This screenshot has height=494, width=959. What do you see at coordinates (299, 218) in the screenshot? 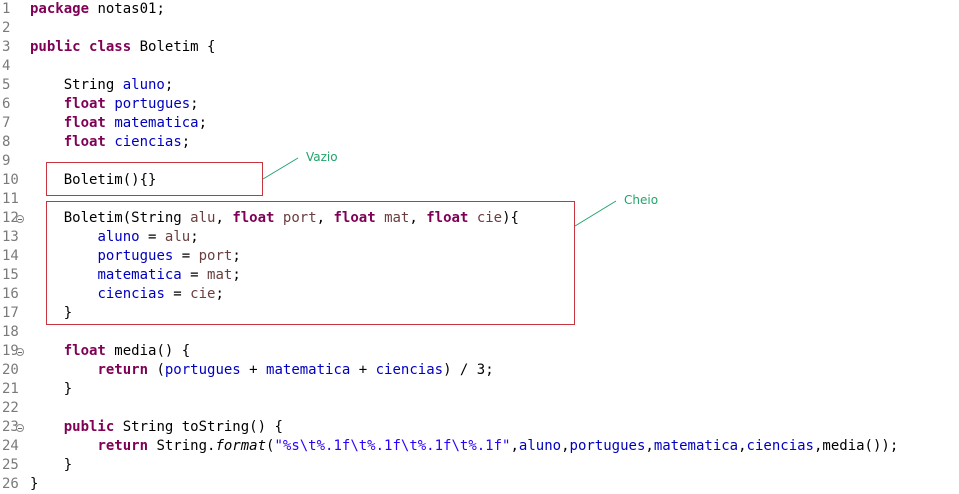
I see `code-token-param: port` at bounding box center [299, 218].